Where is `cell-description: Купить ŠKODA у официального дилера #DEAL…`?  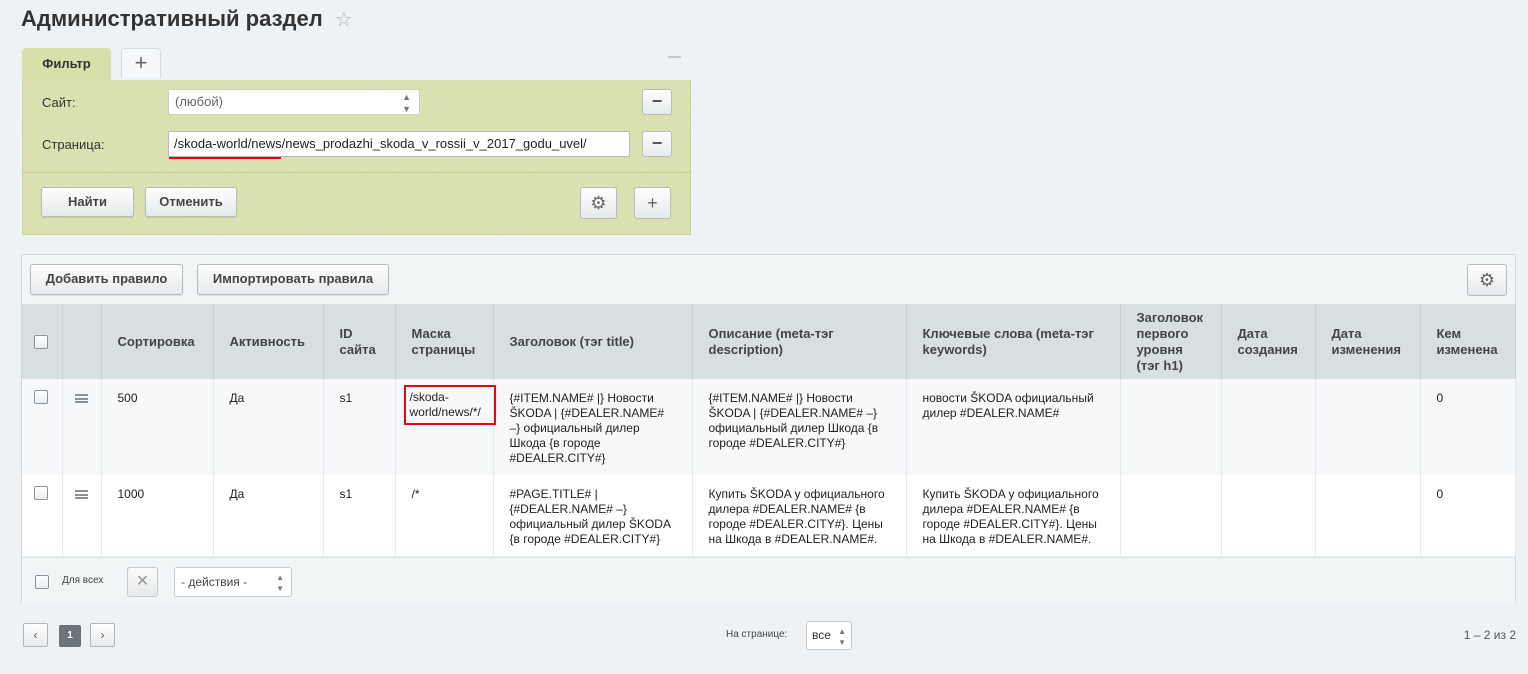
cell-description: Купить ŠKODA у официального дилера #DEAL… is located at coordinates (799, 515).